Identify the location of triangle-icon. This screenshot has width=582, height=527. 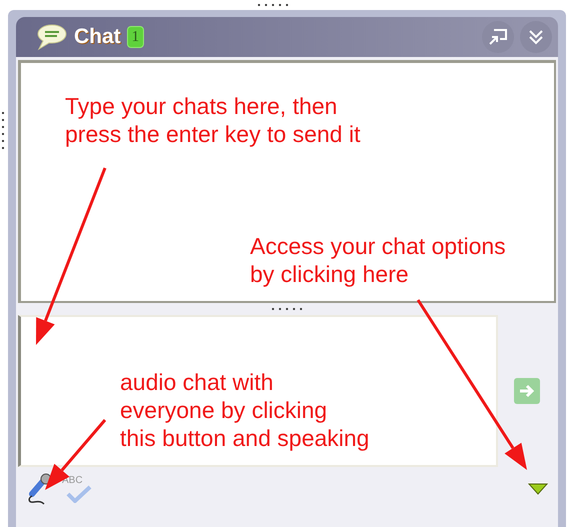
(538, 489).